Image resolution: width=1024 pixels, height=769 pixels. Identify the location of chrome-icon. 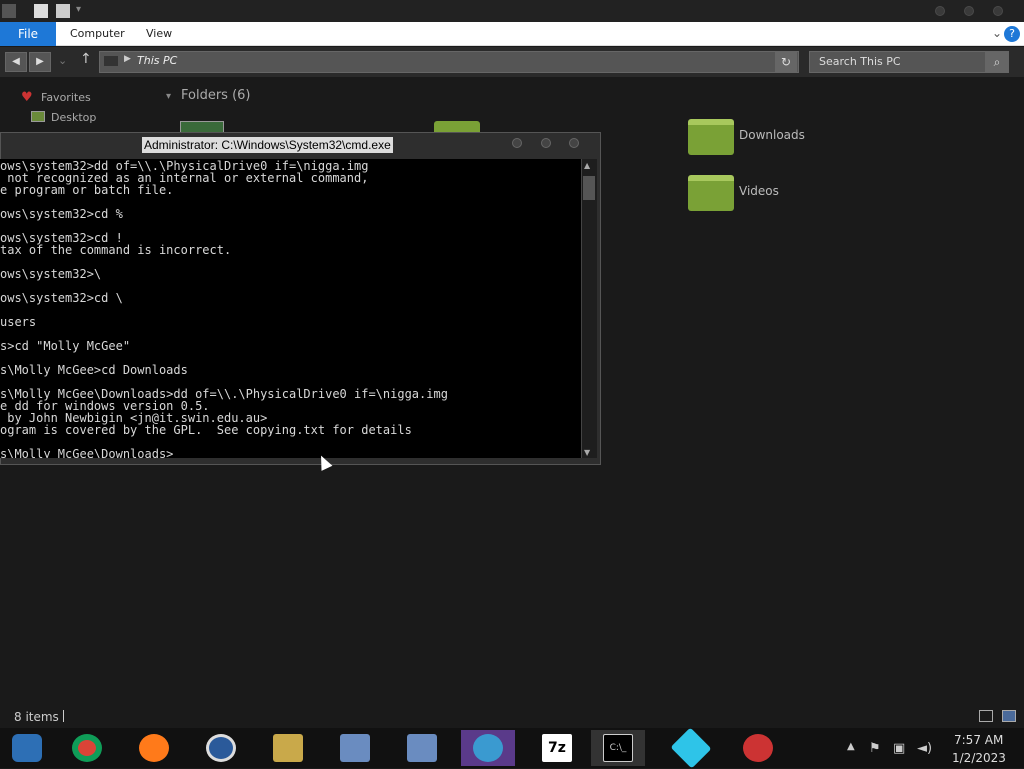
(87, 748).